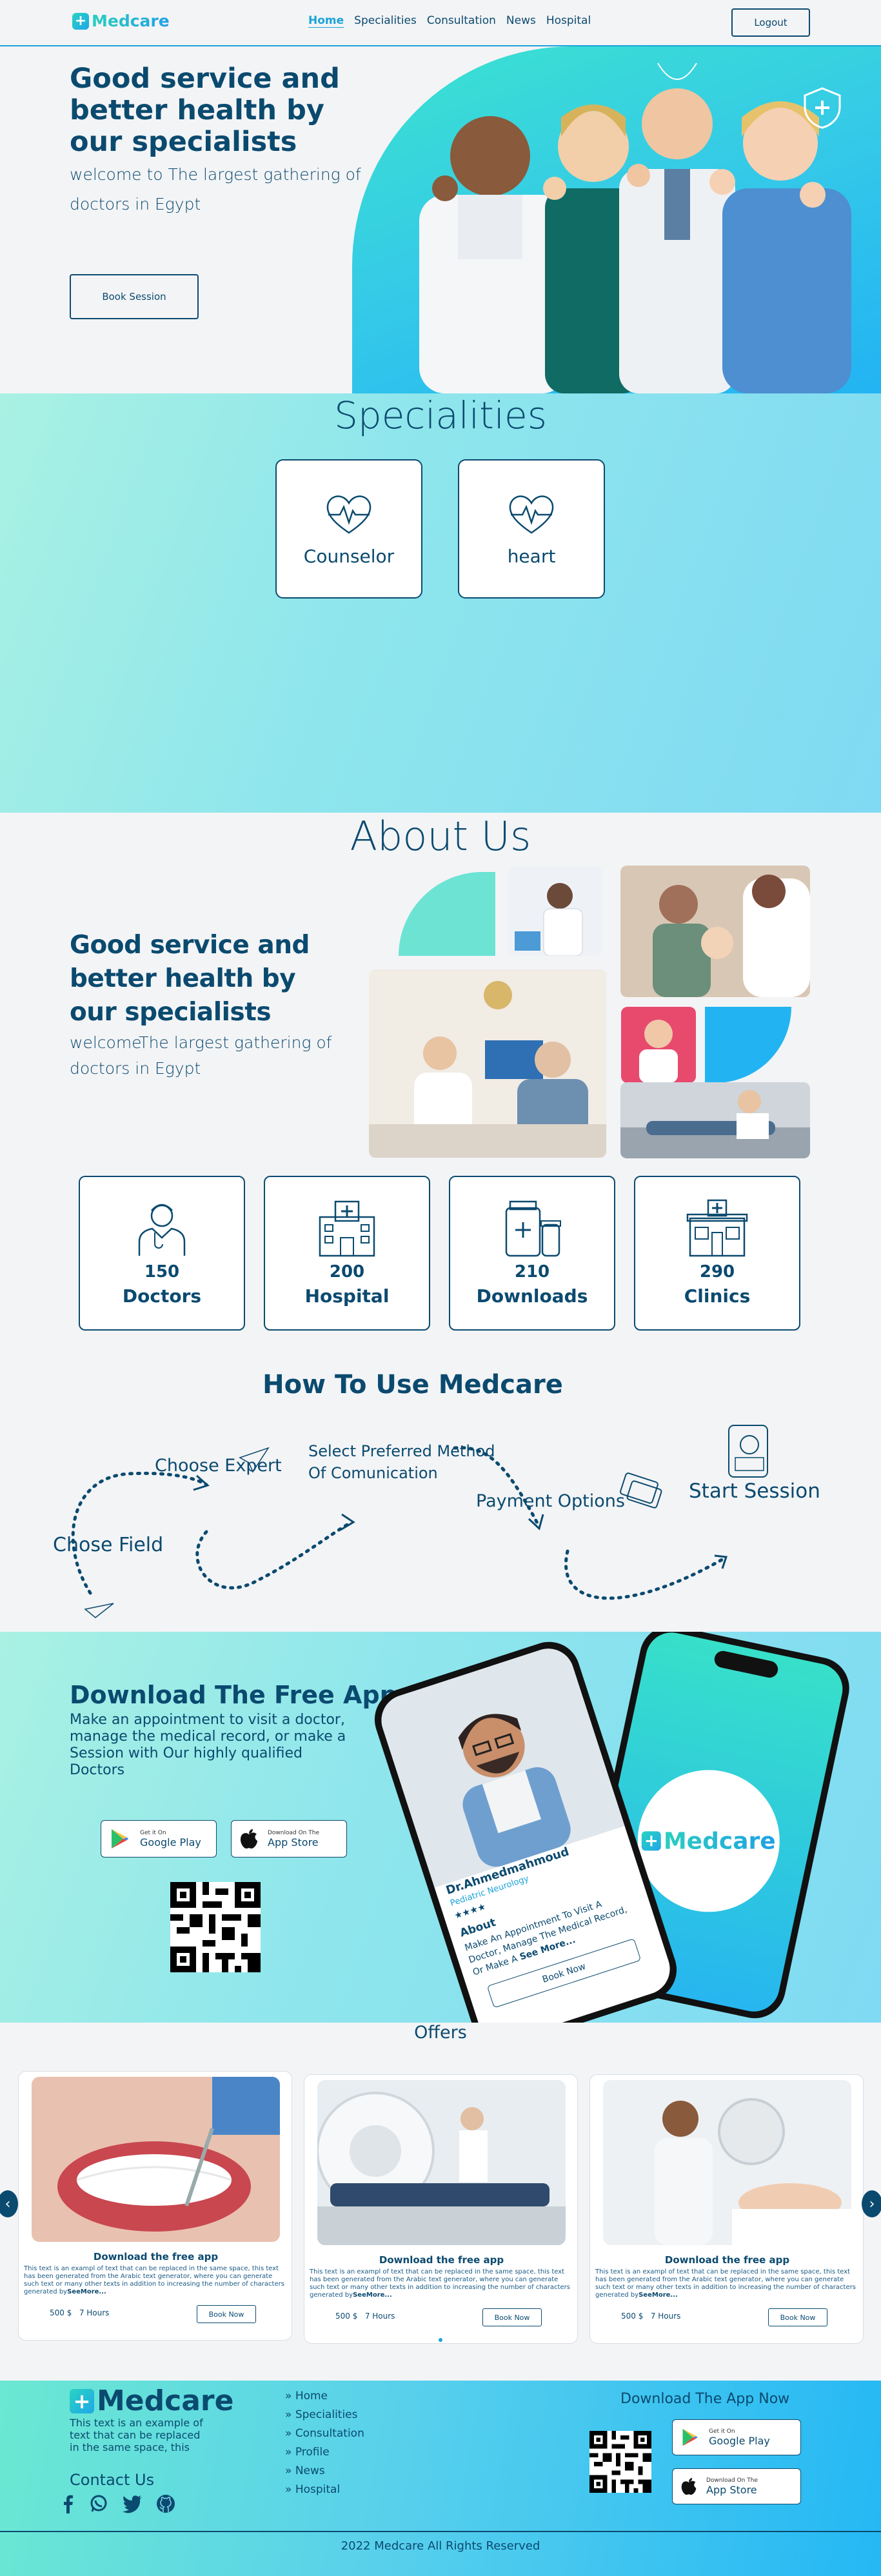 The height and width of the screenshot is (2576, 881). I want to click on stethoscope-icon, so click(677, 71).